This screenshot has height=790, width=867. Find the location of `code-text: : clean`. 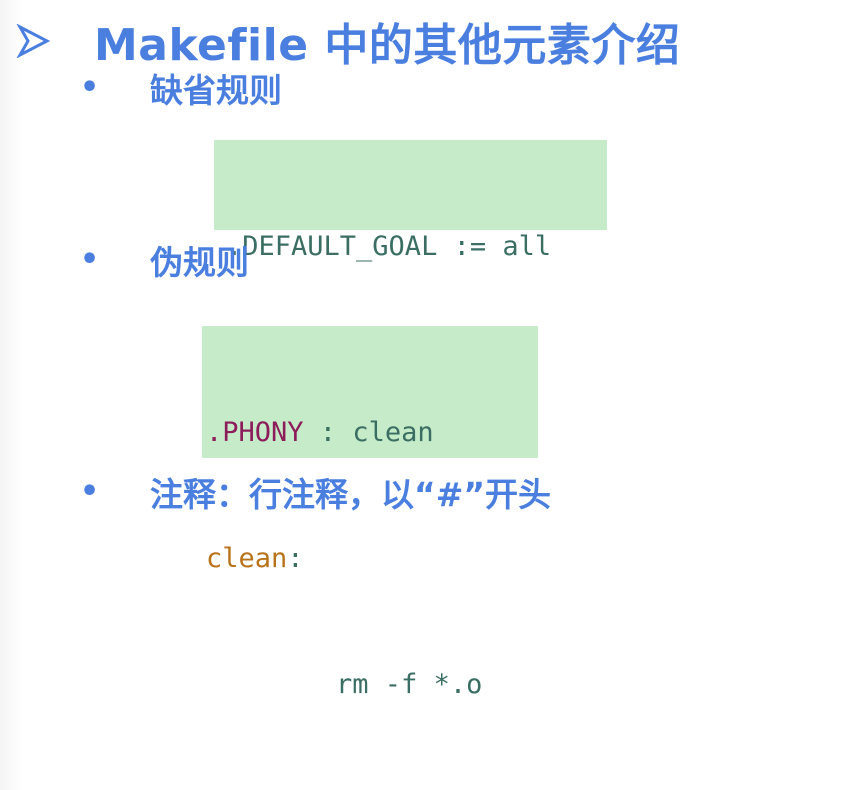

code-text: : clean is located at coordinates (368, 432).